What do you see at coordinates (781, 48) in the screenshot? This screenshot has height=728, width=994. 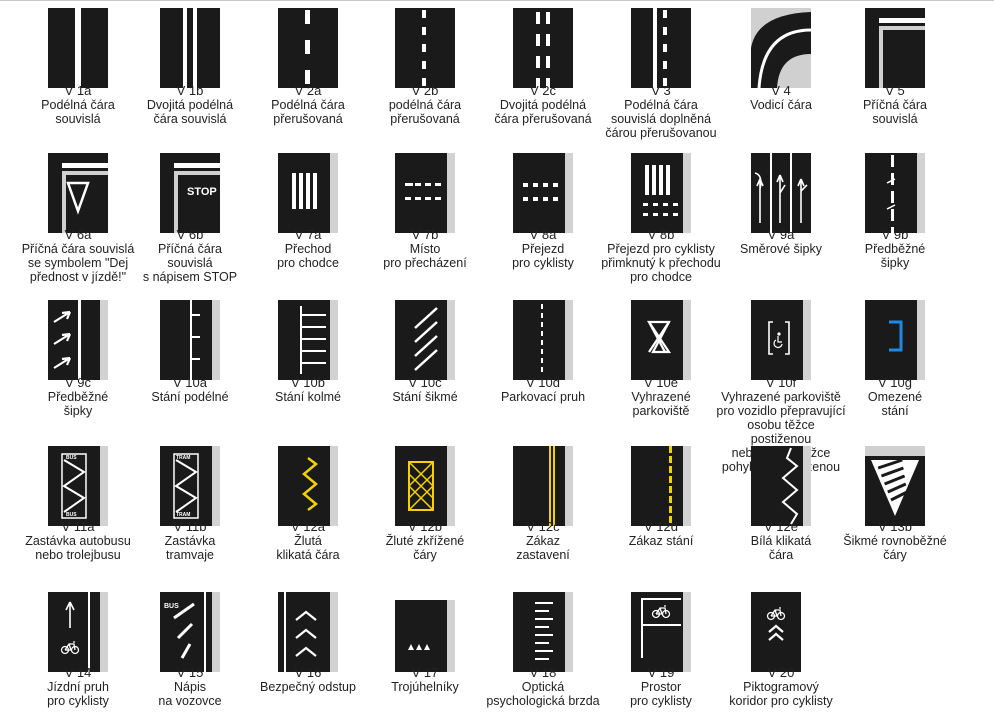 I see `guide-line-icon` at bounding box center [781, 48].